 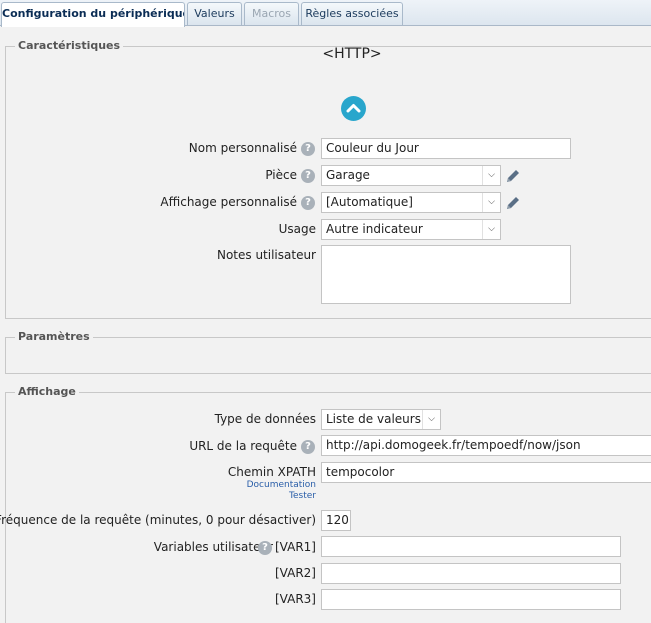 What do you see at coordinates (446, 274) in the screenshot?
I see `notes-textarea` at bounding box center [446, 274].